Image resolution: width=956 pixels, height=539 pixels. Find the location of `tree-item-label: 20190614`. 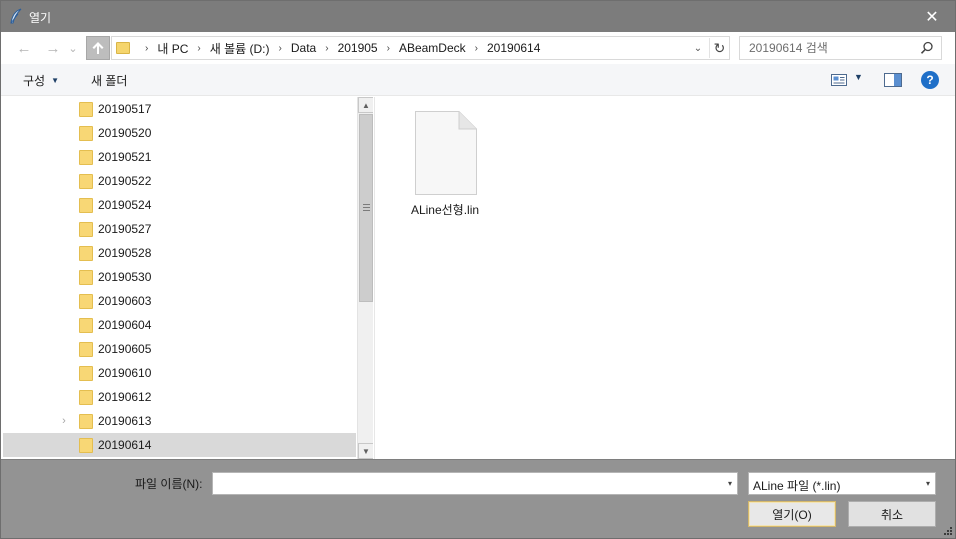

tree-item-label: 20190614 is located at coordinates (125, 445).